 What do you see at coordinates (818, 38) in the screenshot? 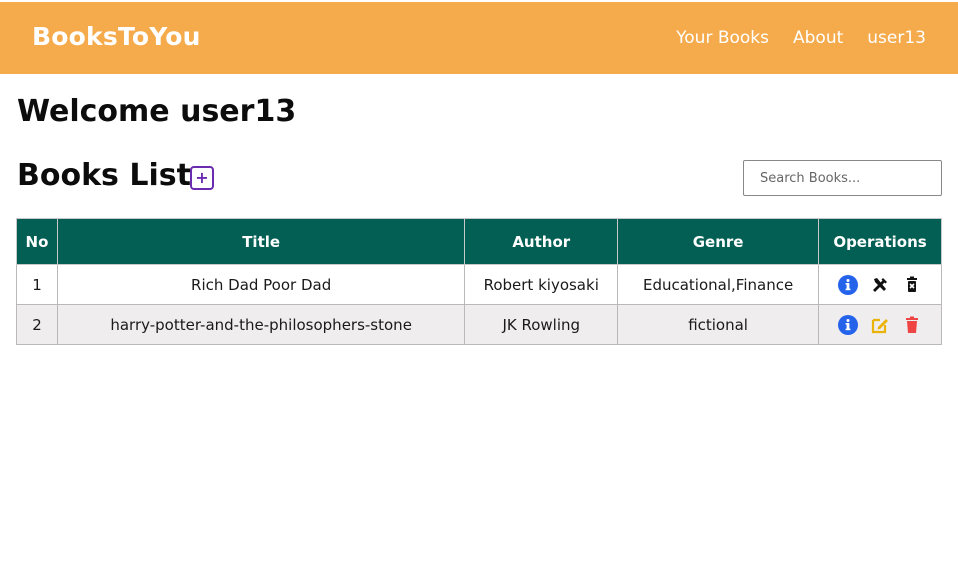
I see `nav-link-about: About` at bounding box center [818, 38].